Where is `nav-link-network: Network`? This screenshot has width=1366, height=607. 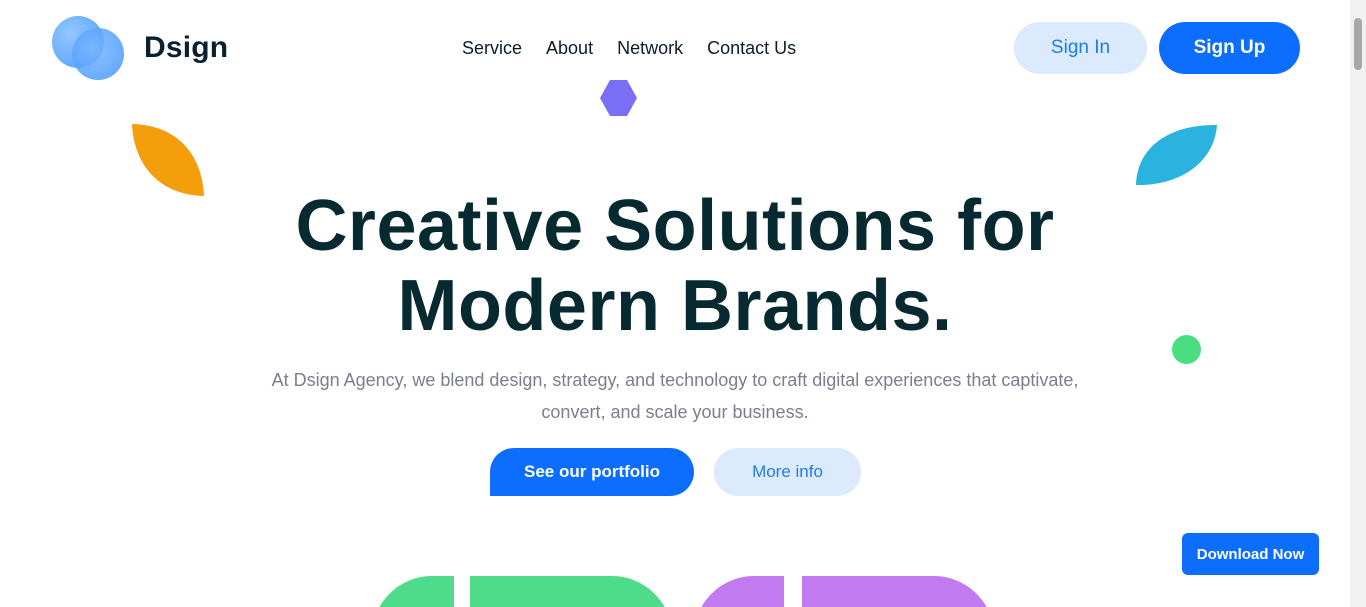
nav-link-network: Network is located at coordinates (650, 48).